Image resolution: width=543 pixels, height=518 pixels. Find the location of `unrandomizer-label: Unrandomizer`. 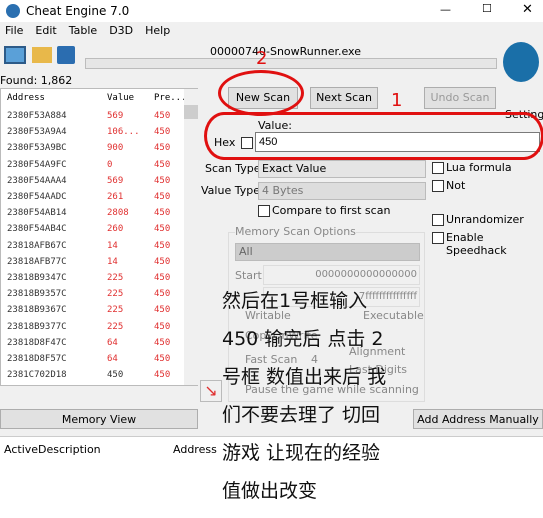

unrandomizer-label: Unrandomizer is located at coordinates (485, 219).